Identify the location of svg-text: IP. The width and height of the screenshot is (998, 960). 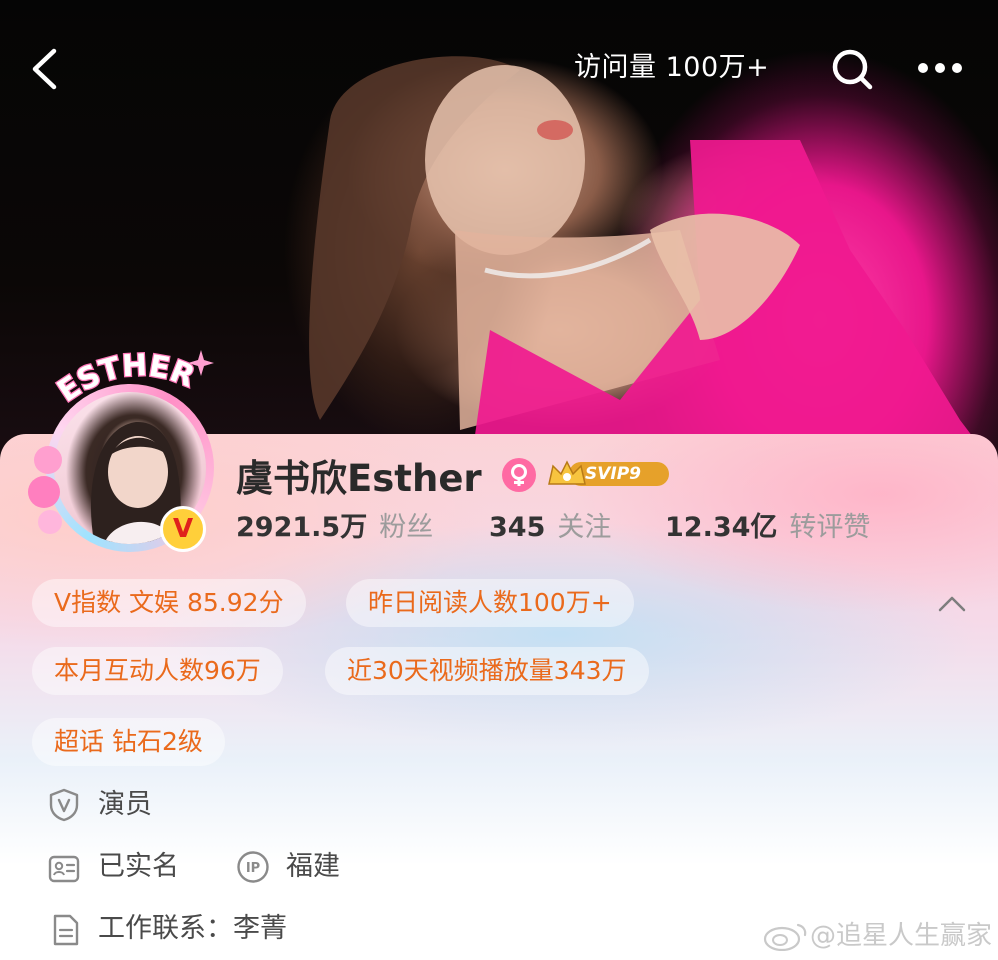
(253, 868).